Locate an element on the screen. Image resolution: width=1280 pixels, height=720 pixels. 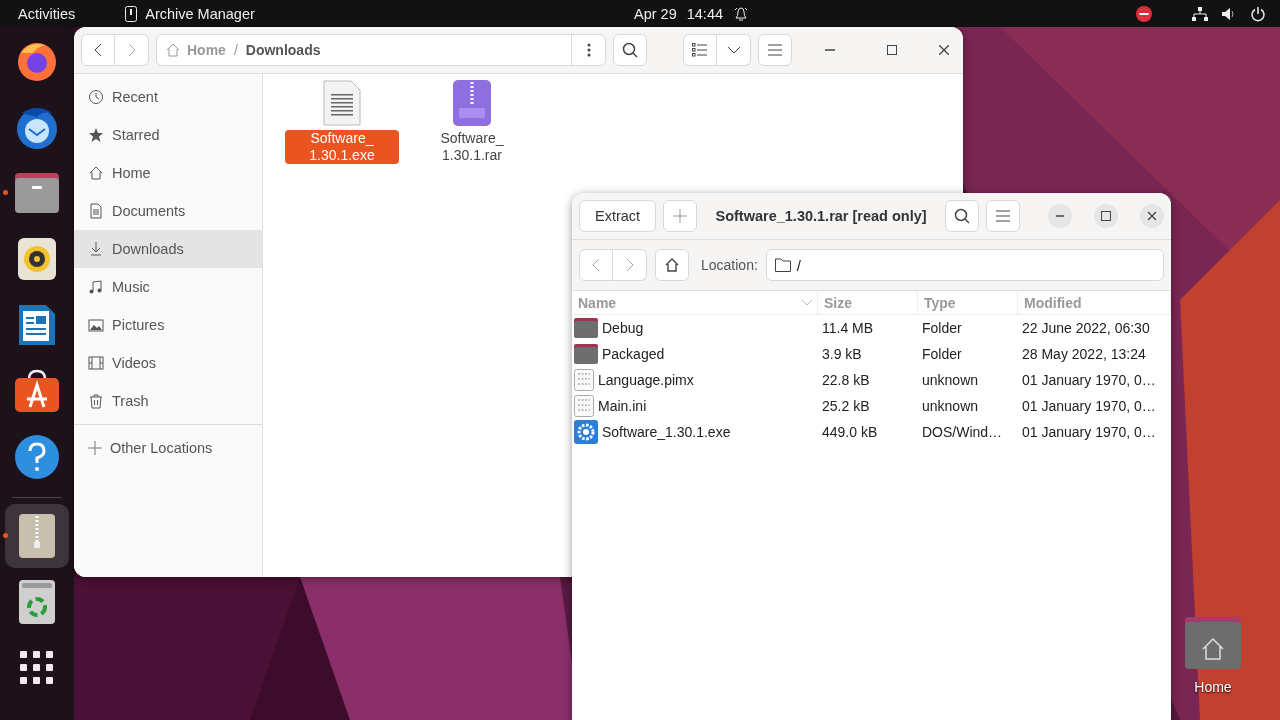
app-grid-icon is located at coordinates (37, 668).